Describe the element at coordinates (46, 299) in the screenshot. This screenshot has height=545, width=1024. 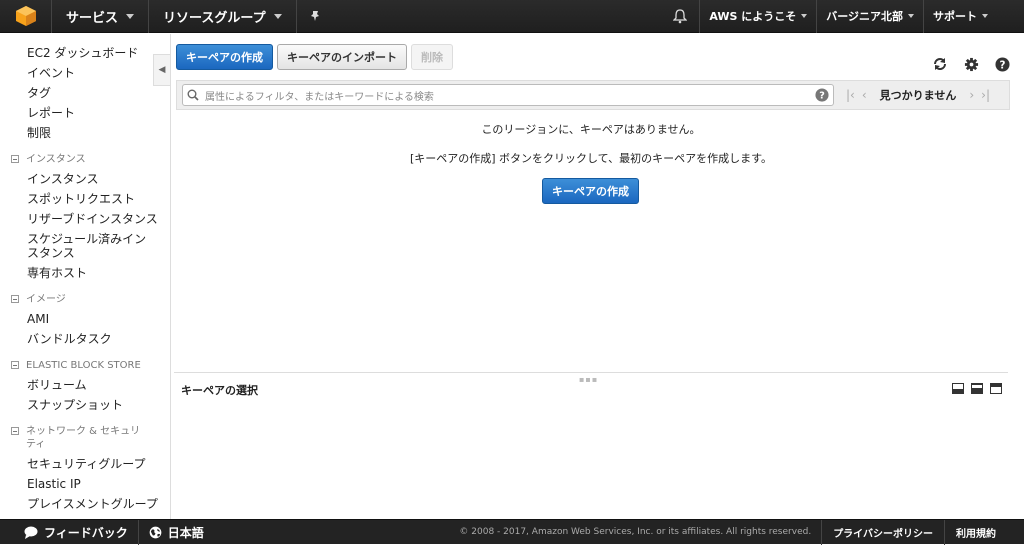
I see `sidebar-section-title: イメージ` at that location.